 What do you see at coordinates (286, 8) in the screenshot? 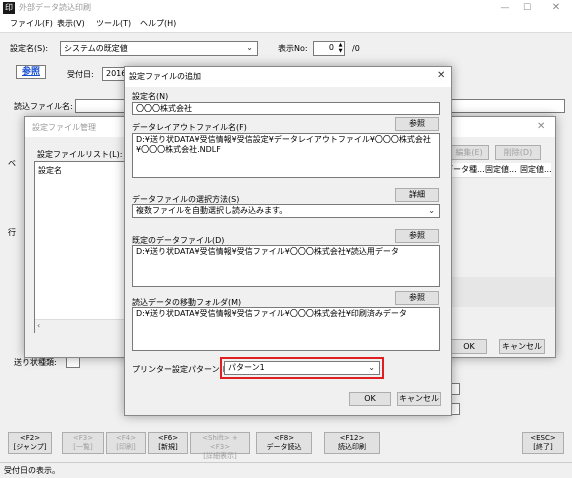
I see `title-bar: 印 外部データ読込印刷 — ☐ ✕` at bounding box center [286, 8].